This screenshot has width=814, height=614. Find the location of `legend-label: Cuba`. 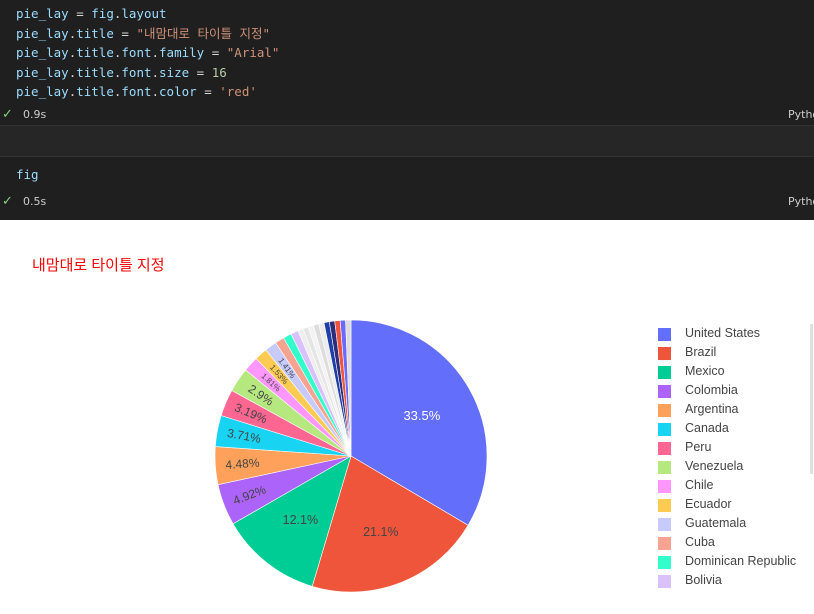

legend-label: Cuba is located at coordinates (700, 542).